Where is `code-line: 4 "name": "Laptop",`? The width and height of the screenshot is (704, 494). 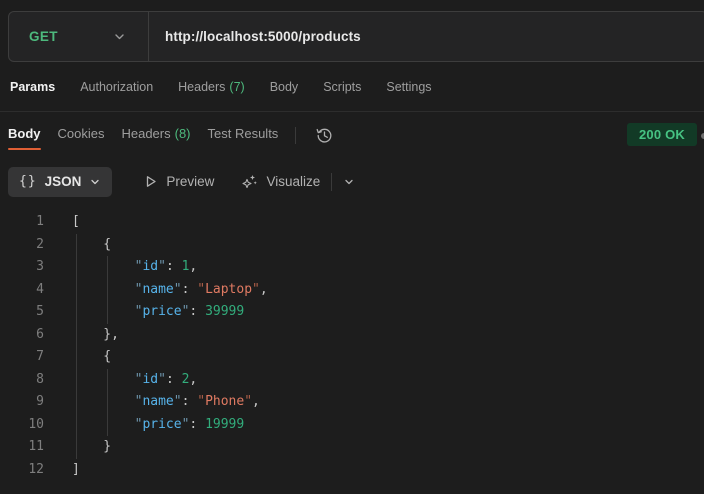
code-line: 4 "name": "Laptop", is located at coordinates (352, 289).